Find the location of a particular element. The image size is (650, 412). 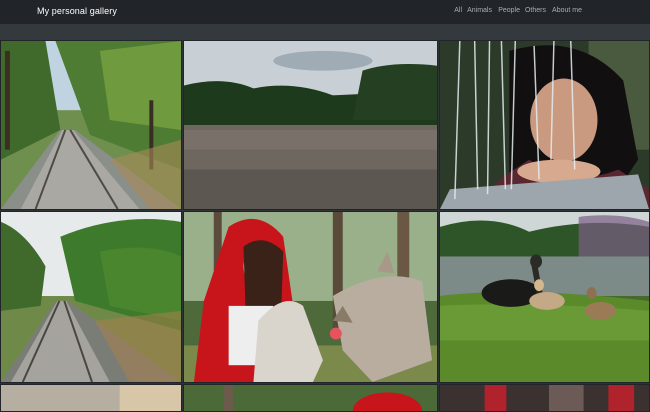

photo-row3-right is located at coordinates (544, 398).